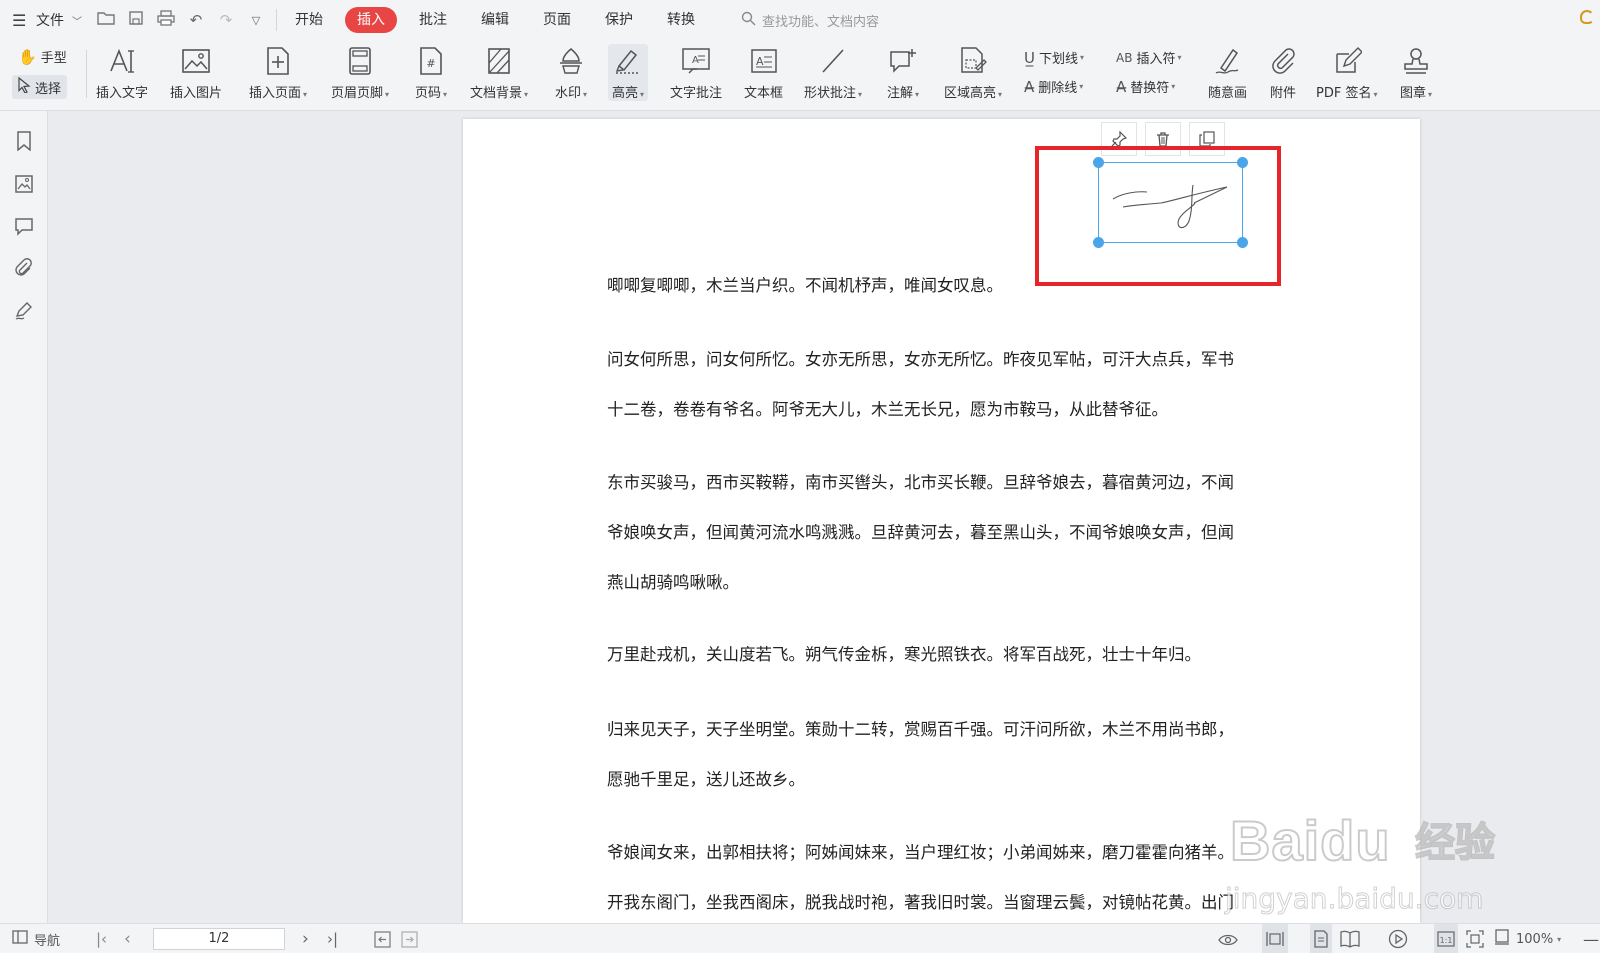  I want to click on area-highlight-icon, so click(973, 61).